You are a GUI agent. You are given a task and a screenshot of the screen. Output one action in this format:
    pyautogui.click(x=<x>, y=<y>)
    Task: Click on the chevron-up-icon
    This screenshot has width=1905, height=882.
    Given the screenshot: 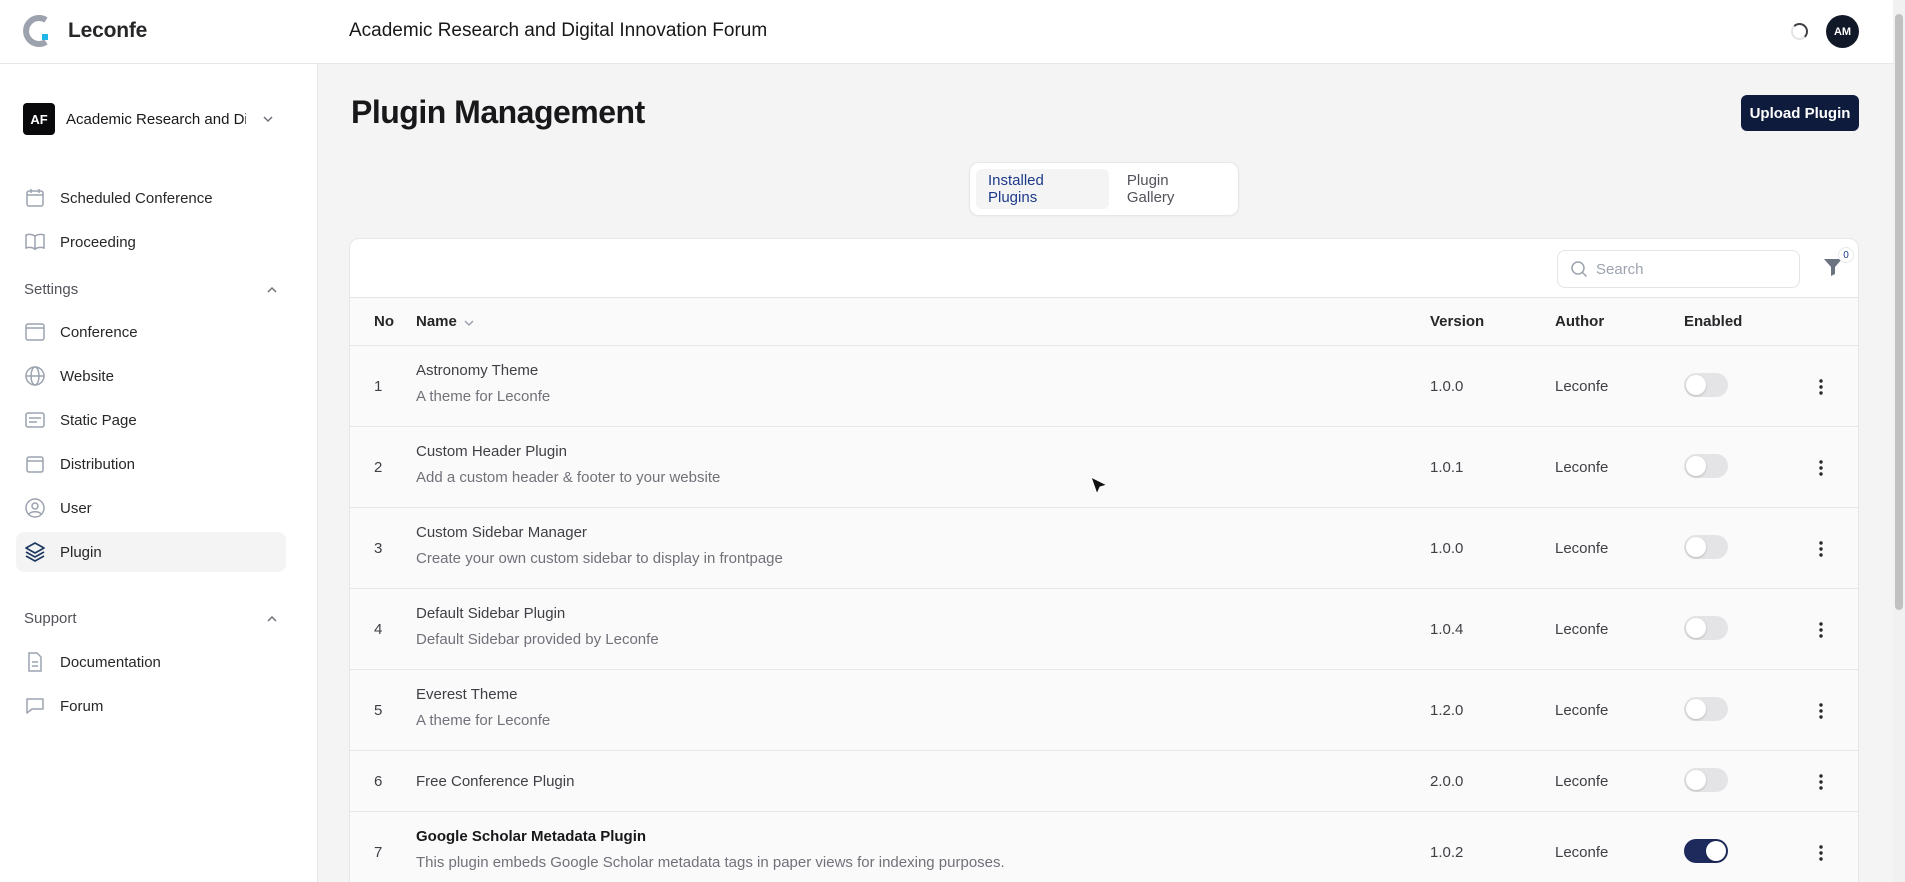 What is the action you would take?
    pyautogui.click(x=272, y=618)
    